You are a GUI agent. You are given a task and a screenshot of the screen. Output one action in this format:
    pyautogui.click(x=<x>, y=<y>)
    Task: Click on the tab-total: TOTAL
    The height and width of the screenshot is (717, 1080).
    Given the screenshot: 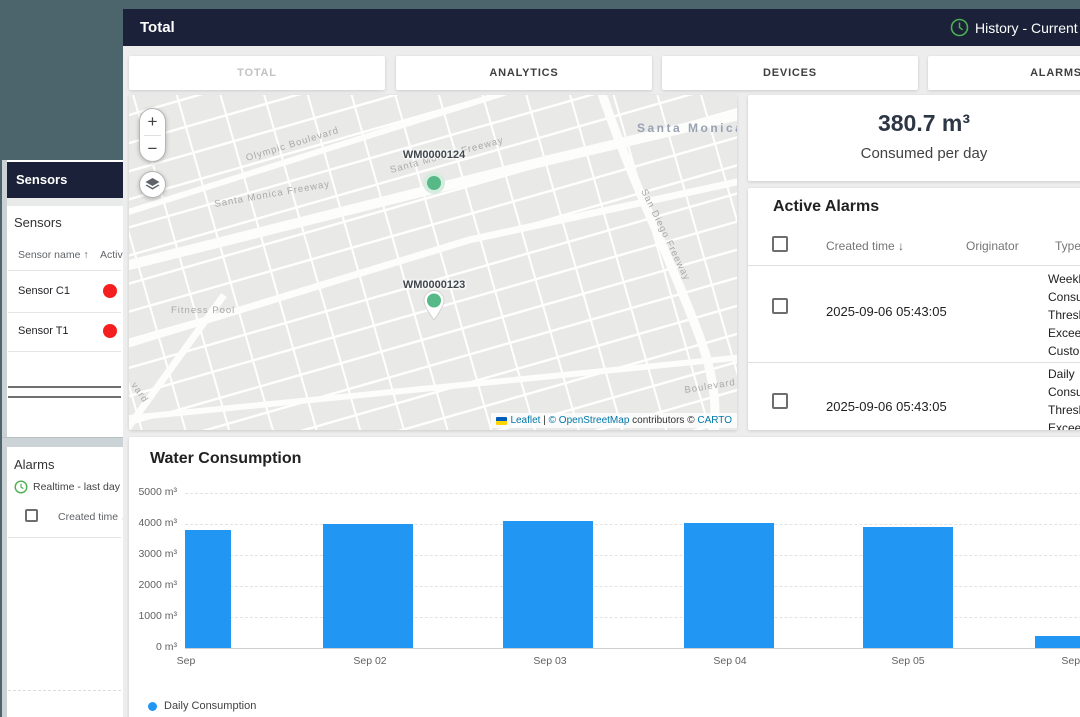 What is the action you would take?
    pyautogui.click(x=257, y=73)
    